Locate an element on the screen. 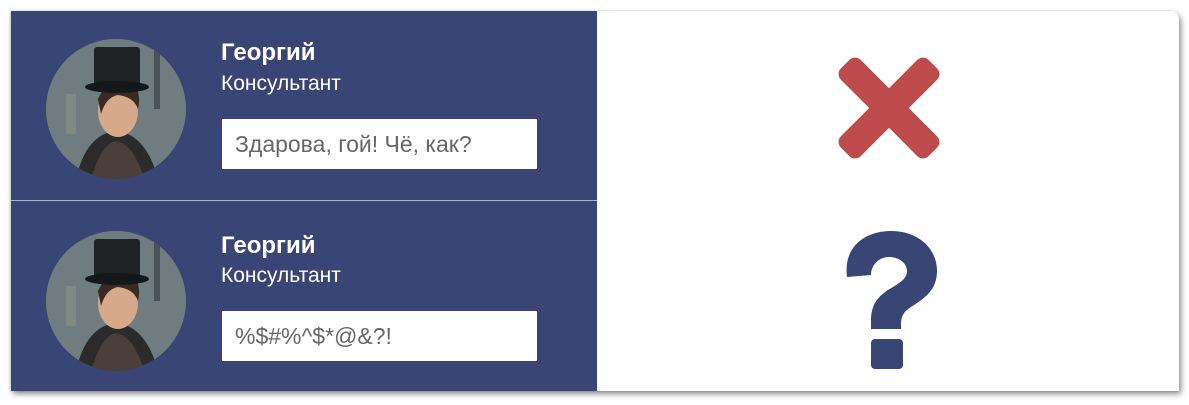 This screenshot has height=405, width=1189. row-divider is located at coordinates (304, 200).